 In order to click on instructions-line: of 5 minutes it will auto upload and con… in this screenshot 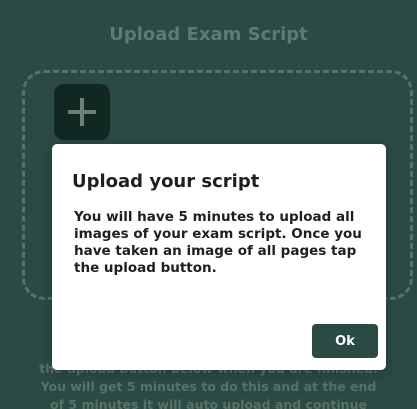, I will do `click(208, 403)`.